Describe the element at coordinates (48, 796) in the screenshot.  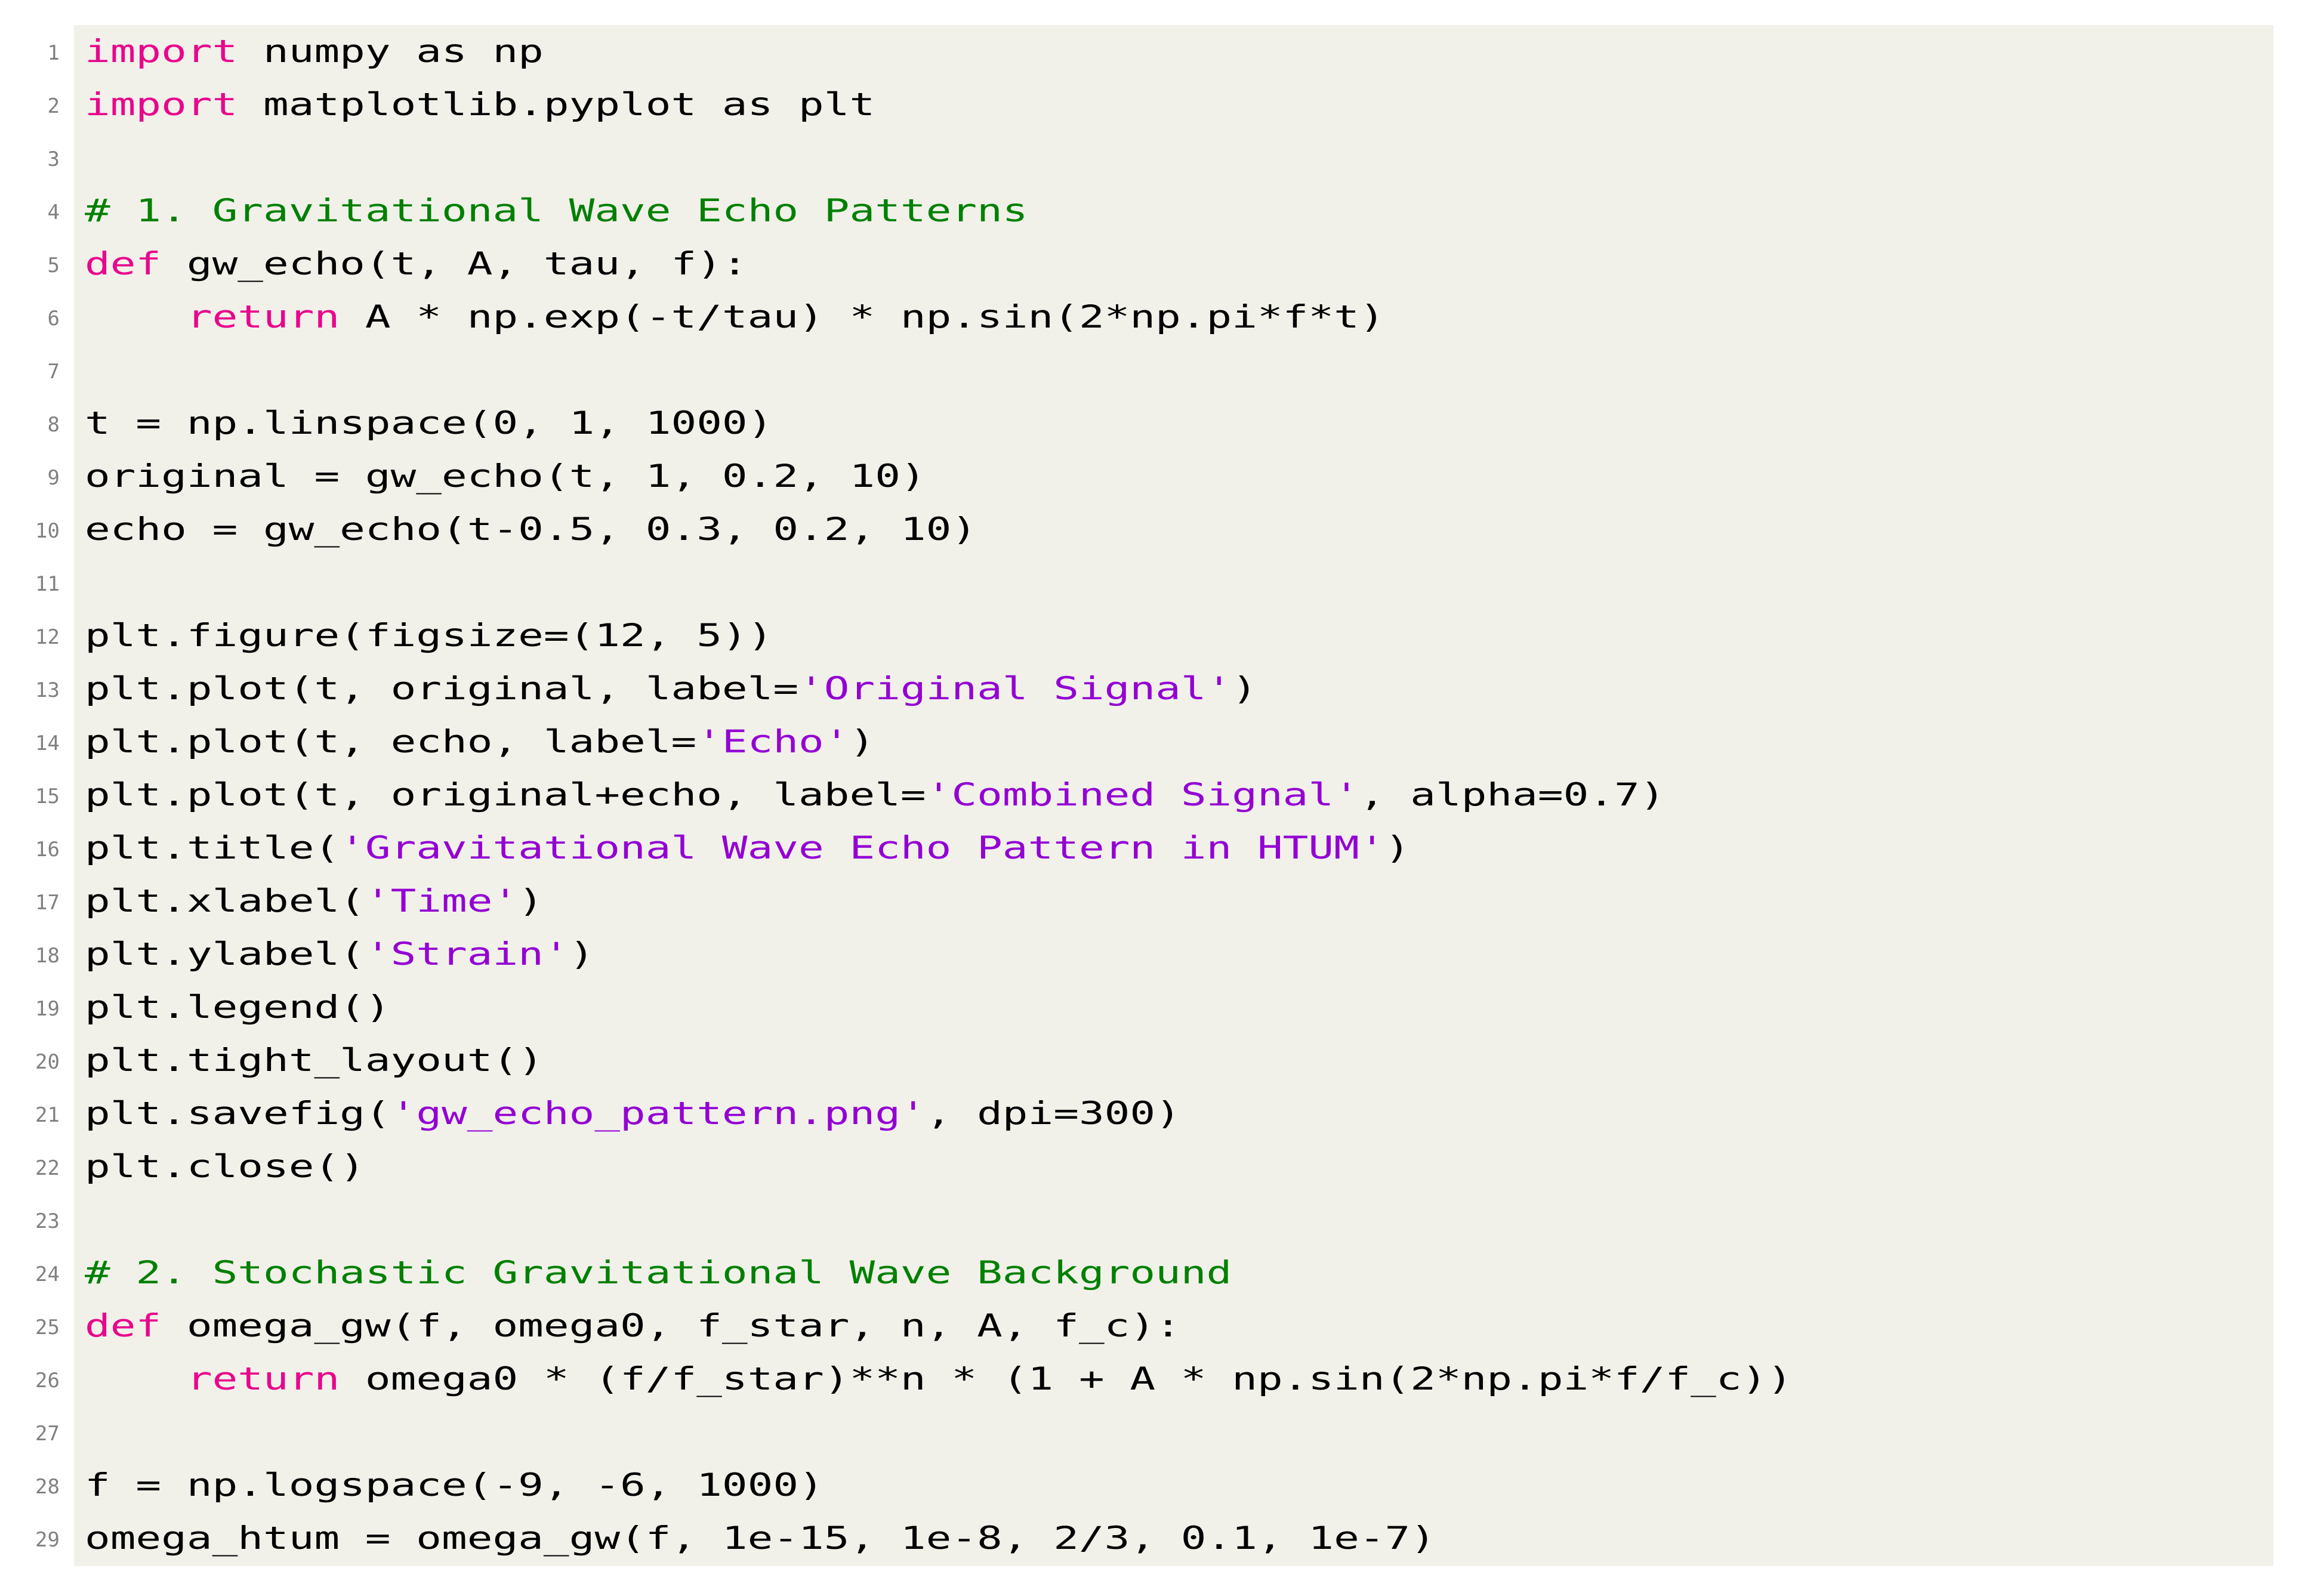
I see `line-number: 15` at that location.